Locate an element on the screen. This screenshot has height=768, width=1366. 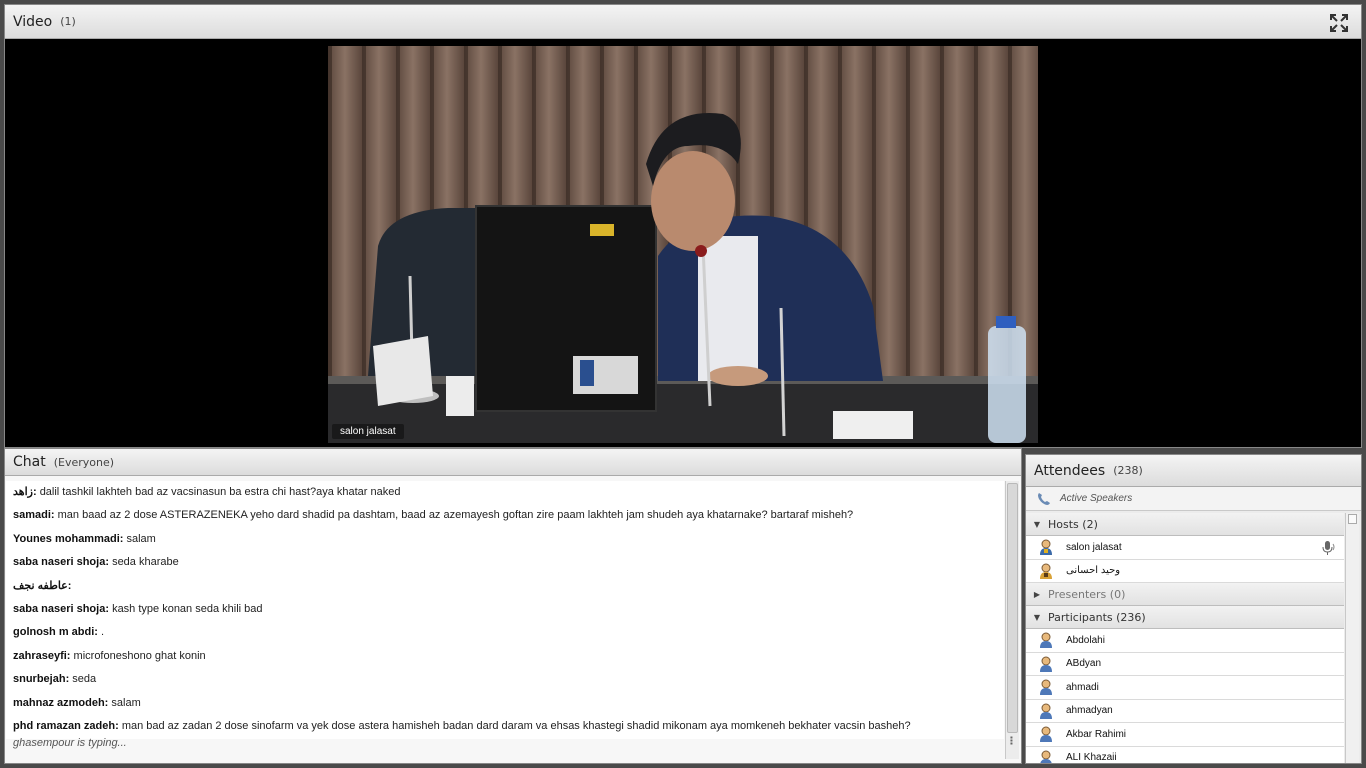
presenters-section: ▶ Presenters (0) is located at coordinates (1185, 594).